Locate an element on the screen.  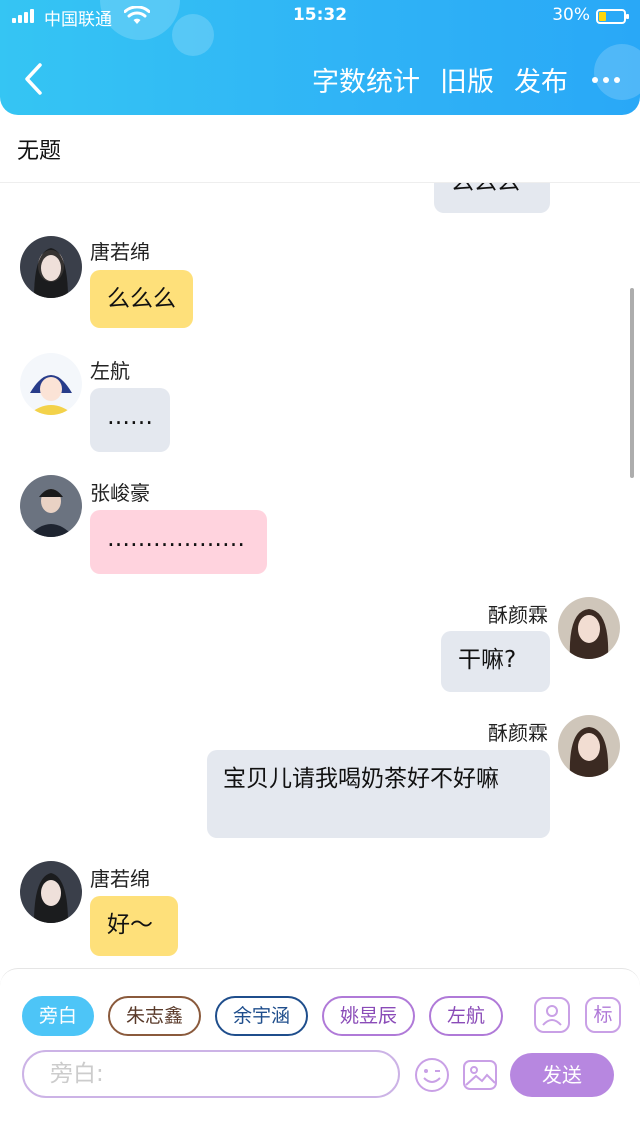
story-title: 无题 is located at coordinates (39, 149).